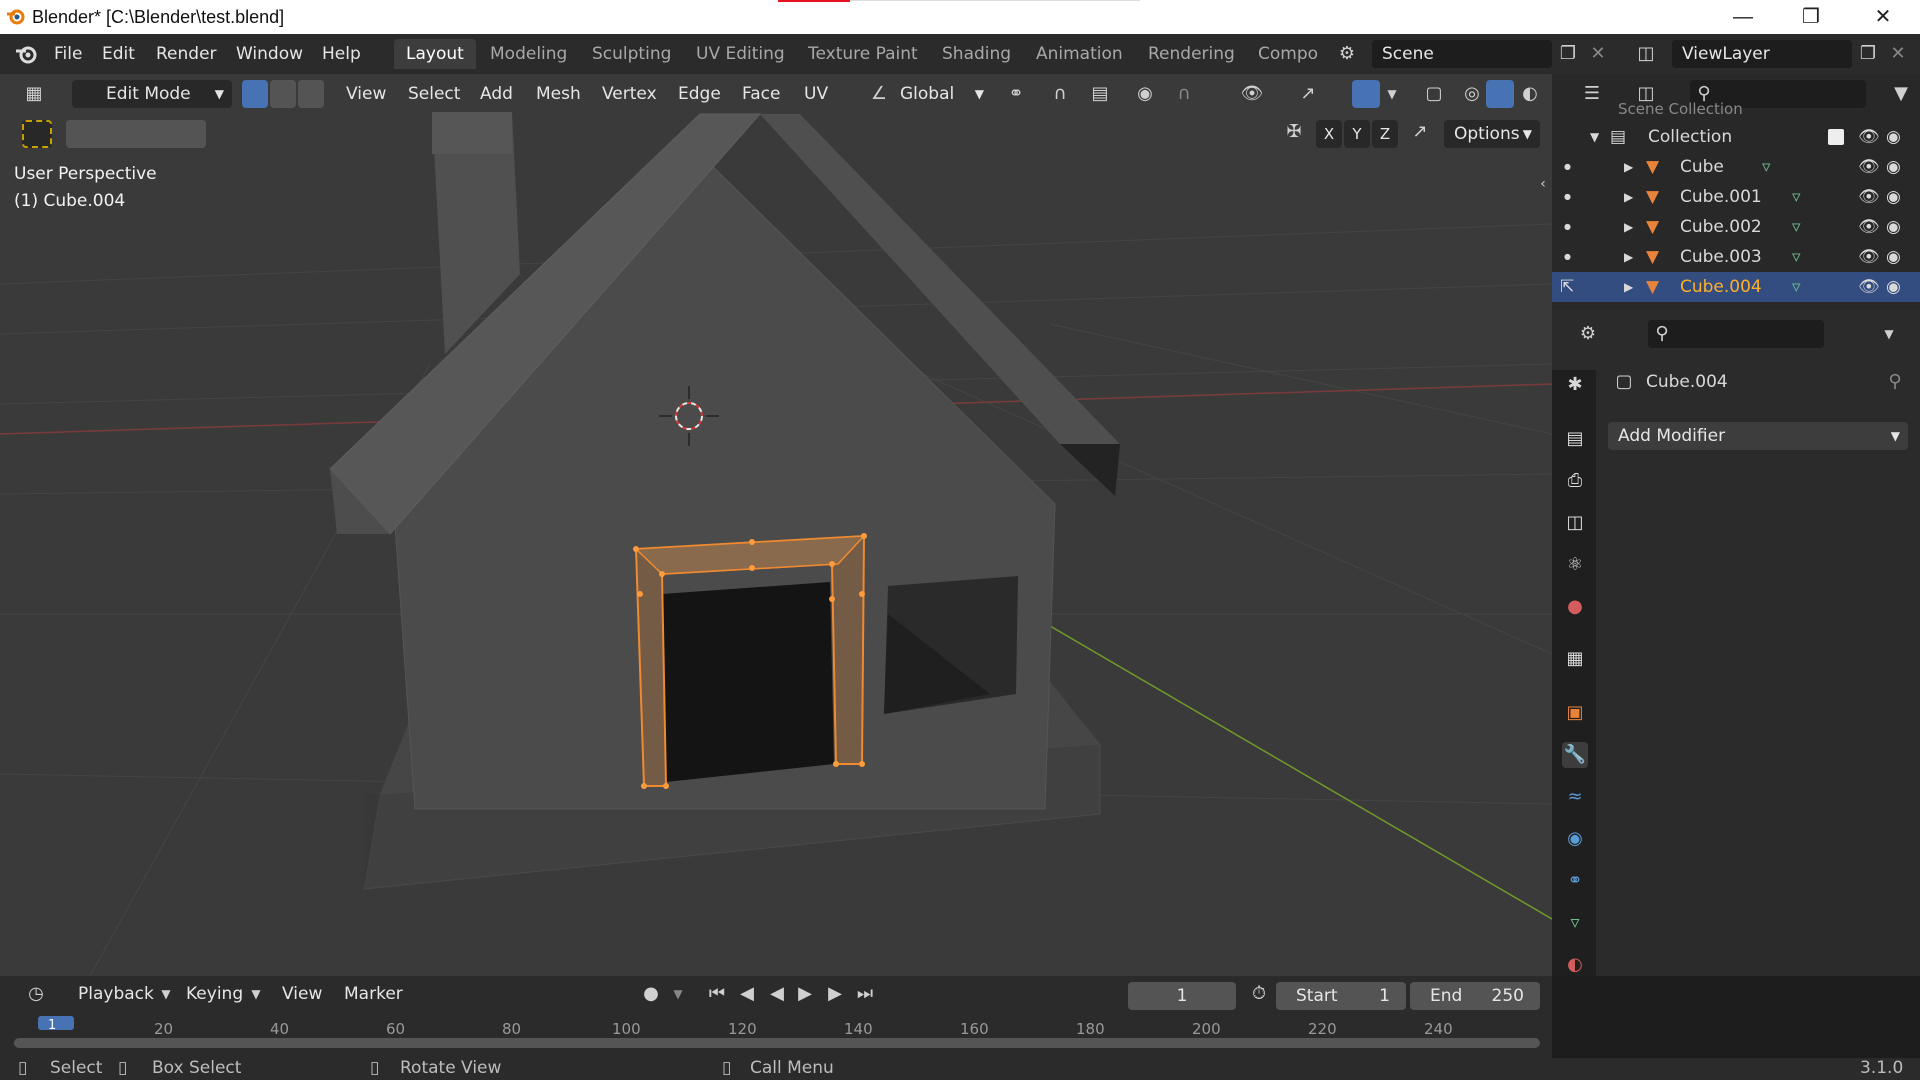 This screenshot has width=1920, height=1080. Describe the element at coordinates (777, 994) in the screenshot. I see `play-reverse-icon: ◀` at that location.